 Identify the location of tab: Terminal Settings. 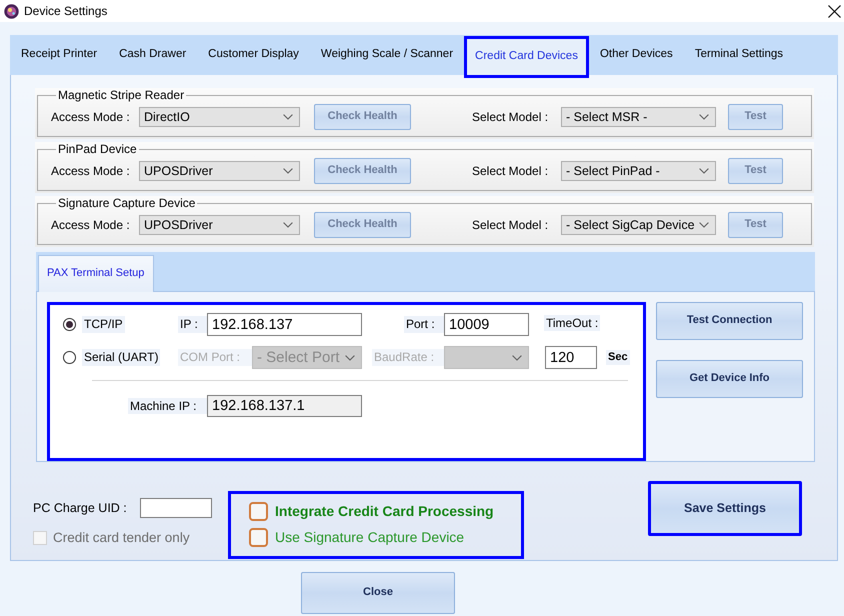
(739, 55).